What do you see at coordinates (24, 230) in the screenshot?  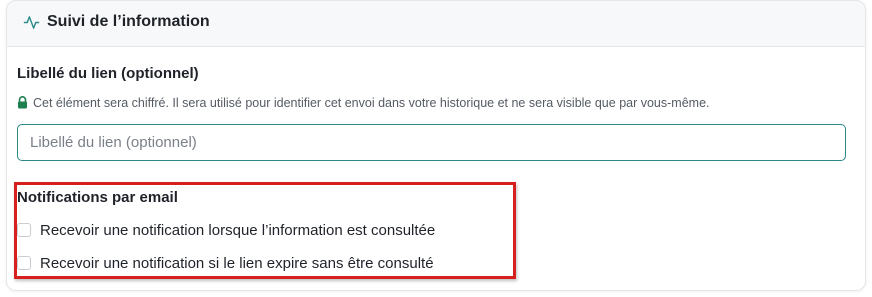 I see `notify-on-view-checkbox` at bounding box center [24, 230].